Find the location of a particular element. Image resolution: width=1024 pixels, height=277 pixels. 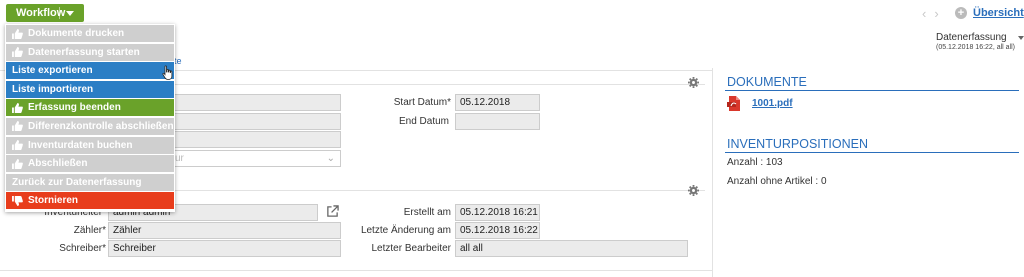

menu-item-liste-importieren: Liste importieren is located at coordinates (90, 89).